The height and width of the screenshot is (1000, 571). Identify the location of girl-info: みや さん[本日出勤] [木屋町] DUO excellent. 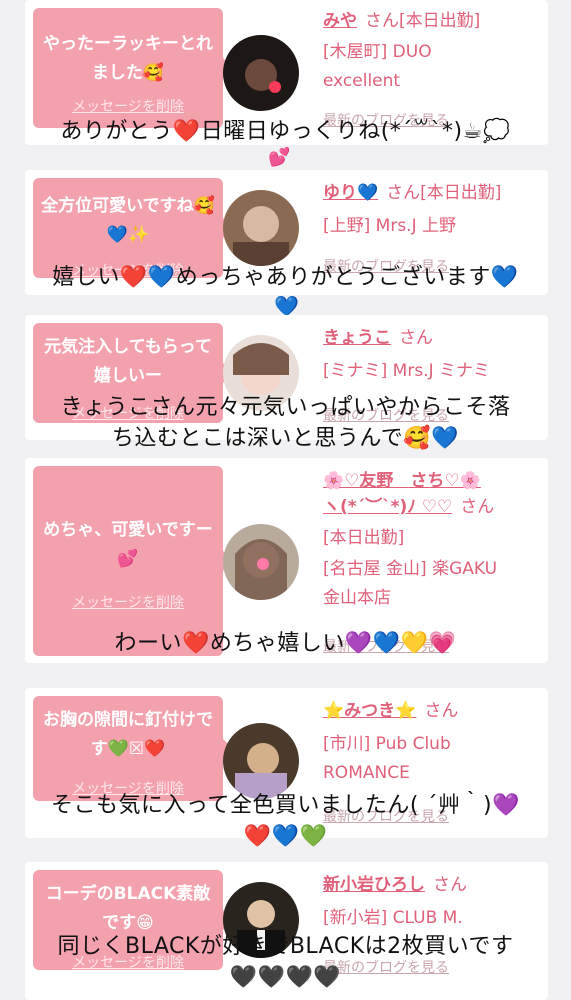
(430, 52).